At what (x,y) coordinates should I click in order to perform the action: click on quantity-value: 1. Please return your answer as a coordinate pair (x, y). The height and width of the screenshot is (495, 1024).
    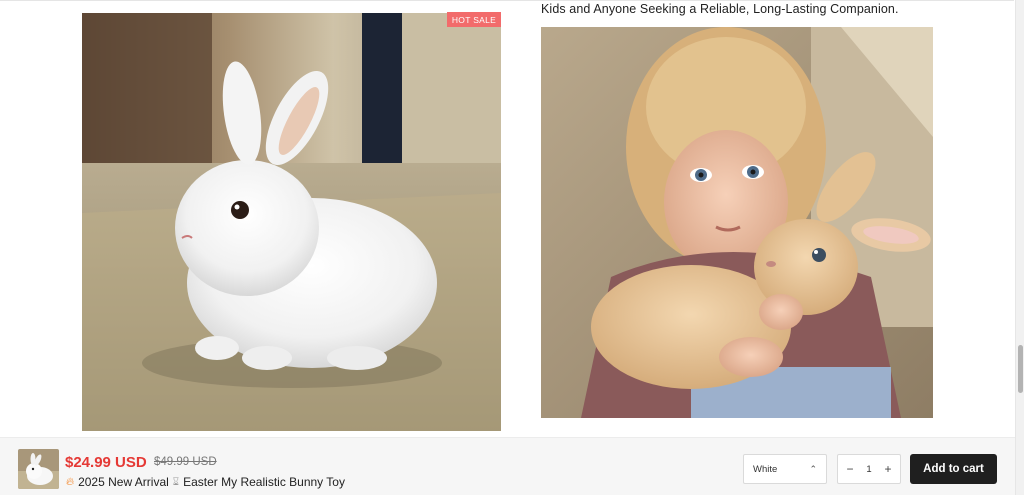
    Looking at the image, I should click on (868, 469).